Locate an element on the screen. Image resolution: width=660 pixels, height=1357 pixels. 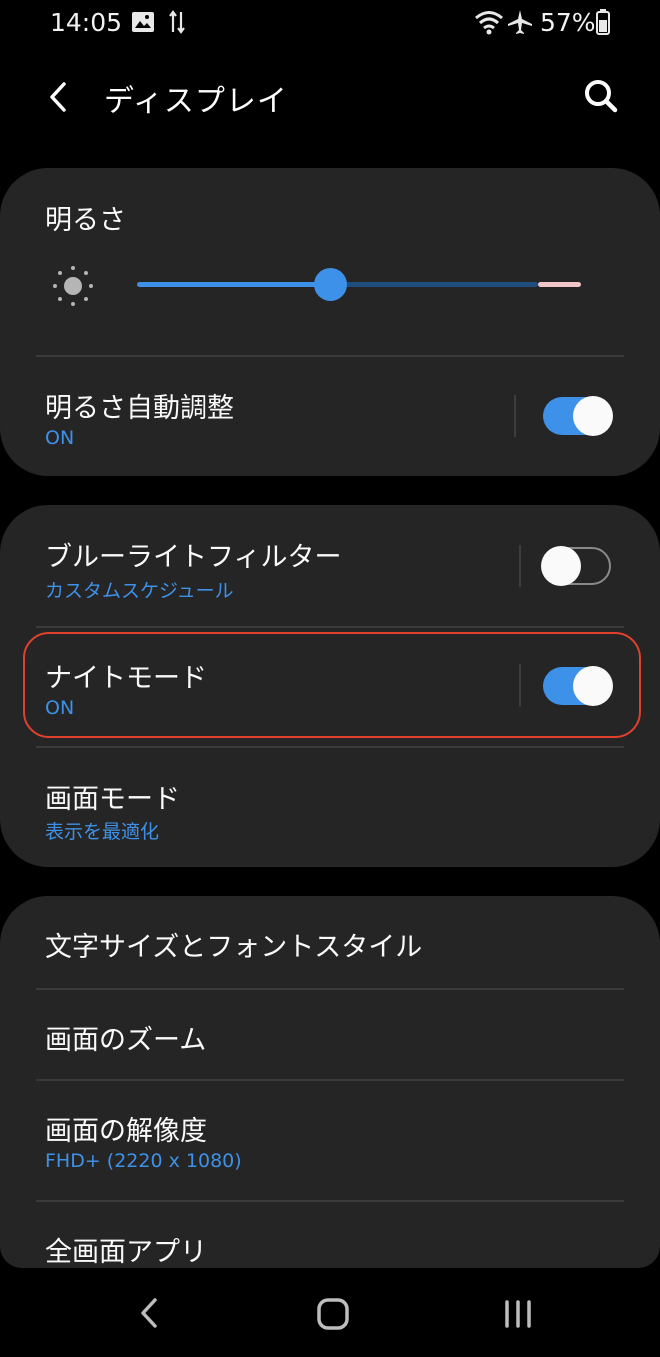
blue-light-label: ブルーライトフィルター is located at coordinates (193, 557).